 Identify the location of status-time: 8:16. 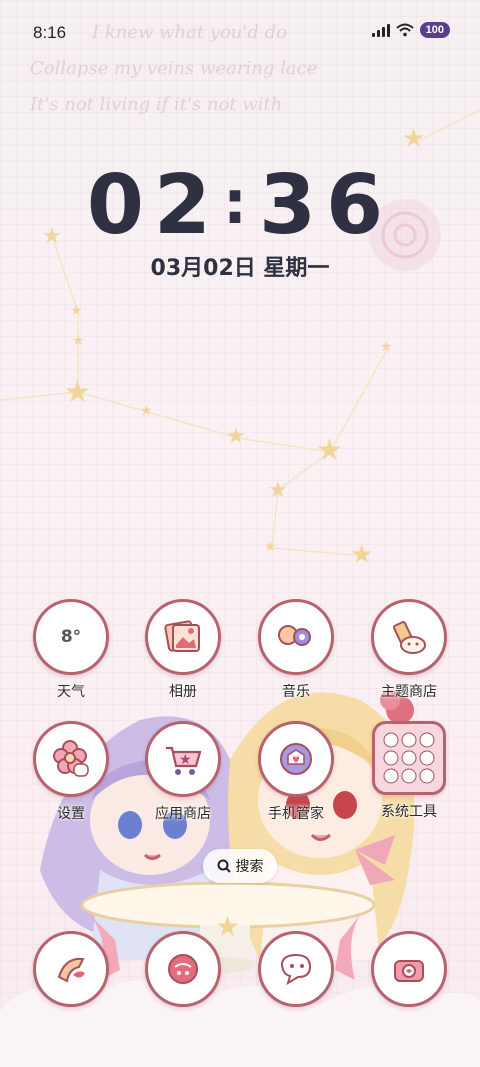
(50, 32).